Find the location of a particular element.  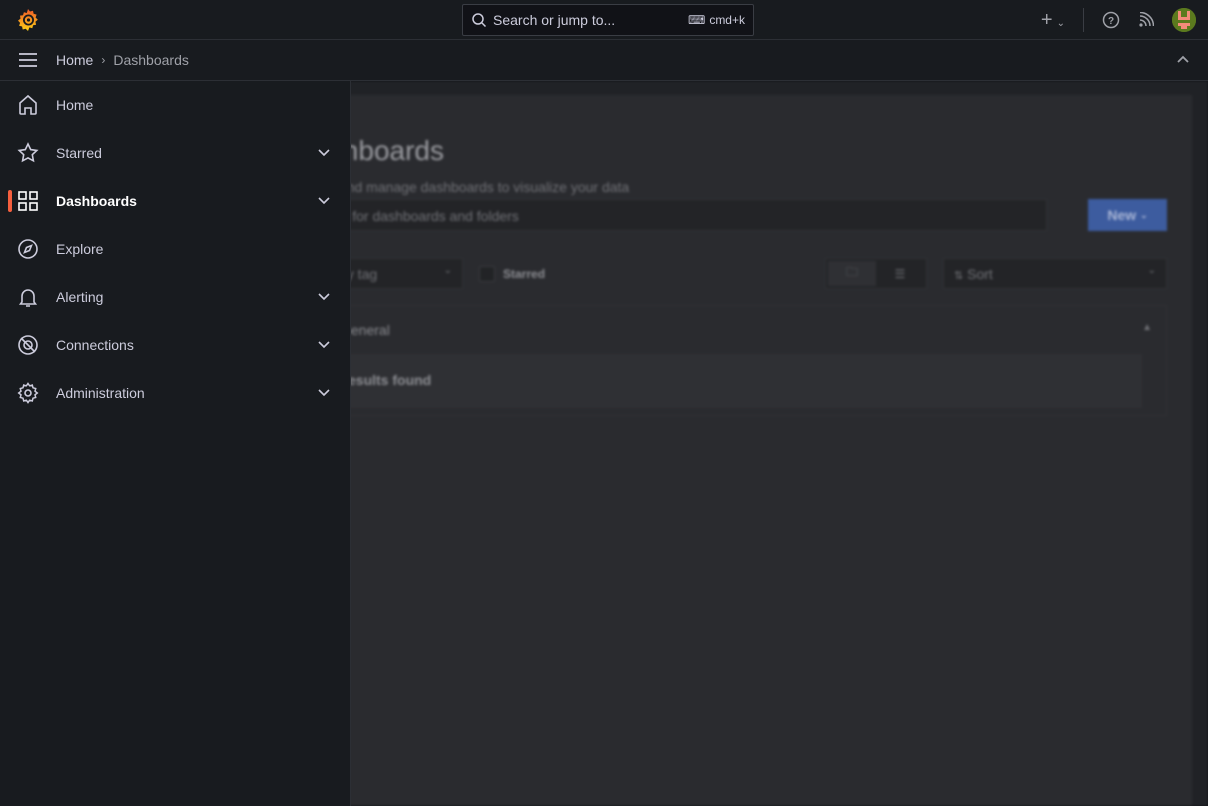

sidebar-item-home: Home is located at coordinates (175, 105).